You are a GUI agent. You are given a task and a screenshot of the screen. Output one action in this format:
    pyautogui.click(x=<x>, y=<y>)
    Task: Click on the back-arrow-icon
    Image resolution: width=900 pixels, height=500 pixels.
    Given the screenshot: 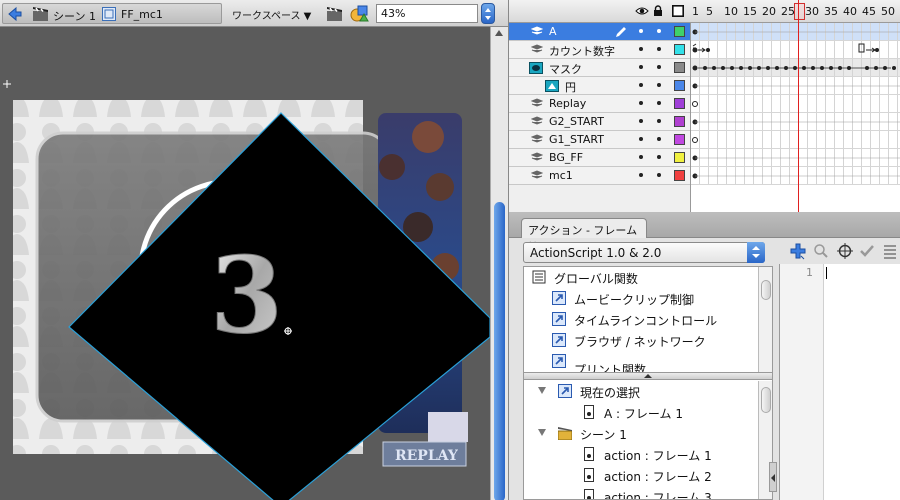 What is the action you would take?
    pyautogui.click(x=15, y=14)
    